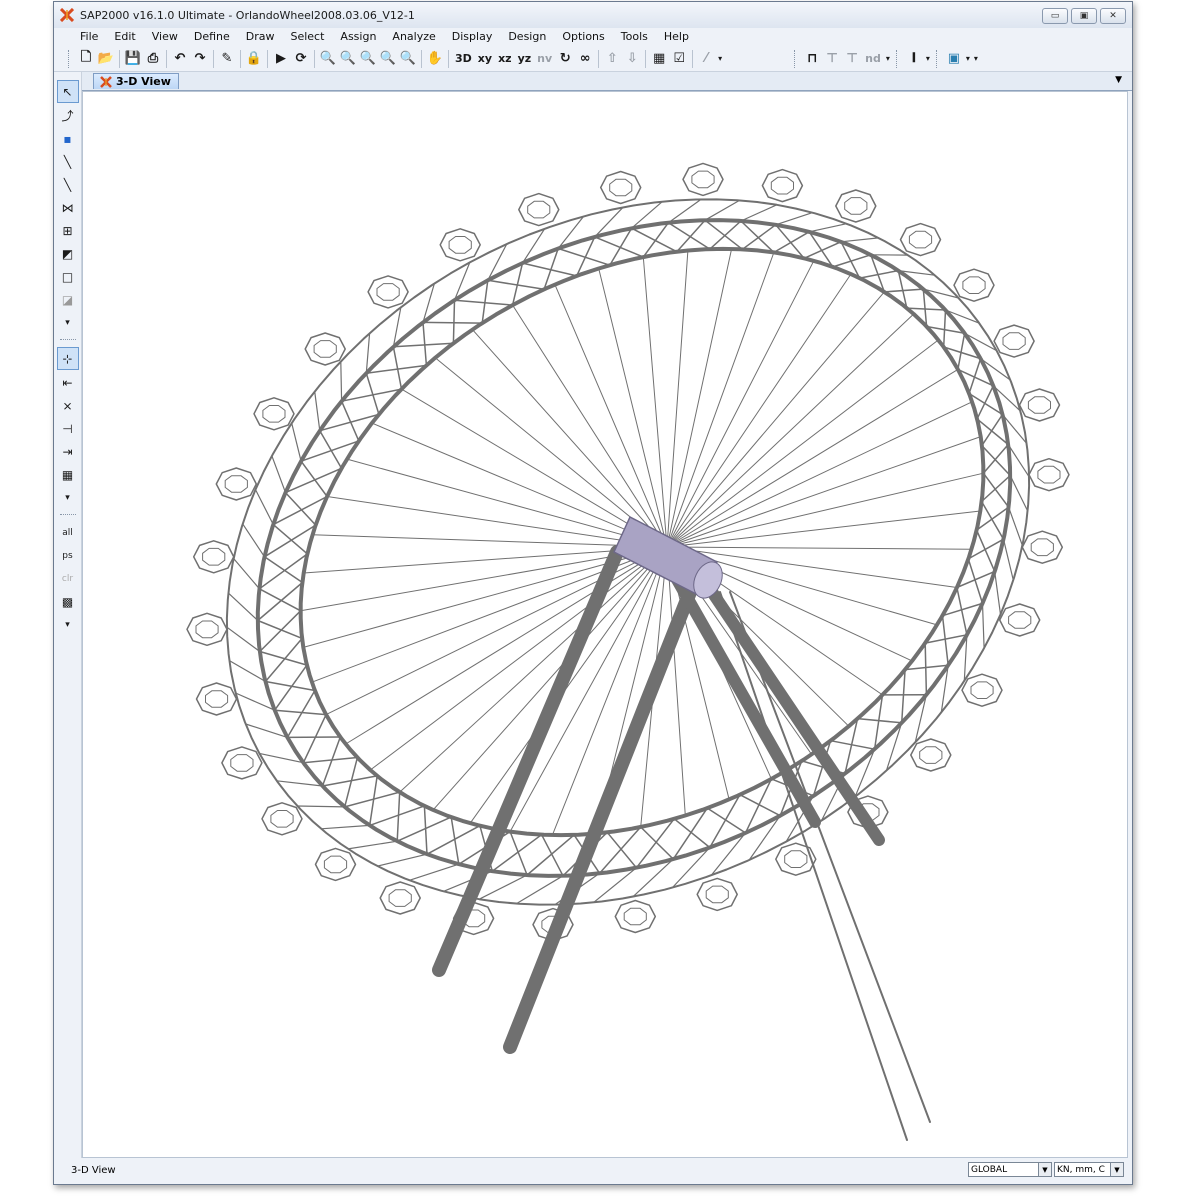 The image size is (1200, 1200). Describe the element at coordinates (165, 37) in the screenshot. I see `menu-view: View` at that location.